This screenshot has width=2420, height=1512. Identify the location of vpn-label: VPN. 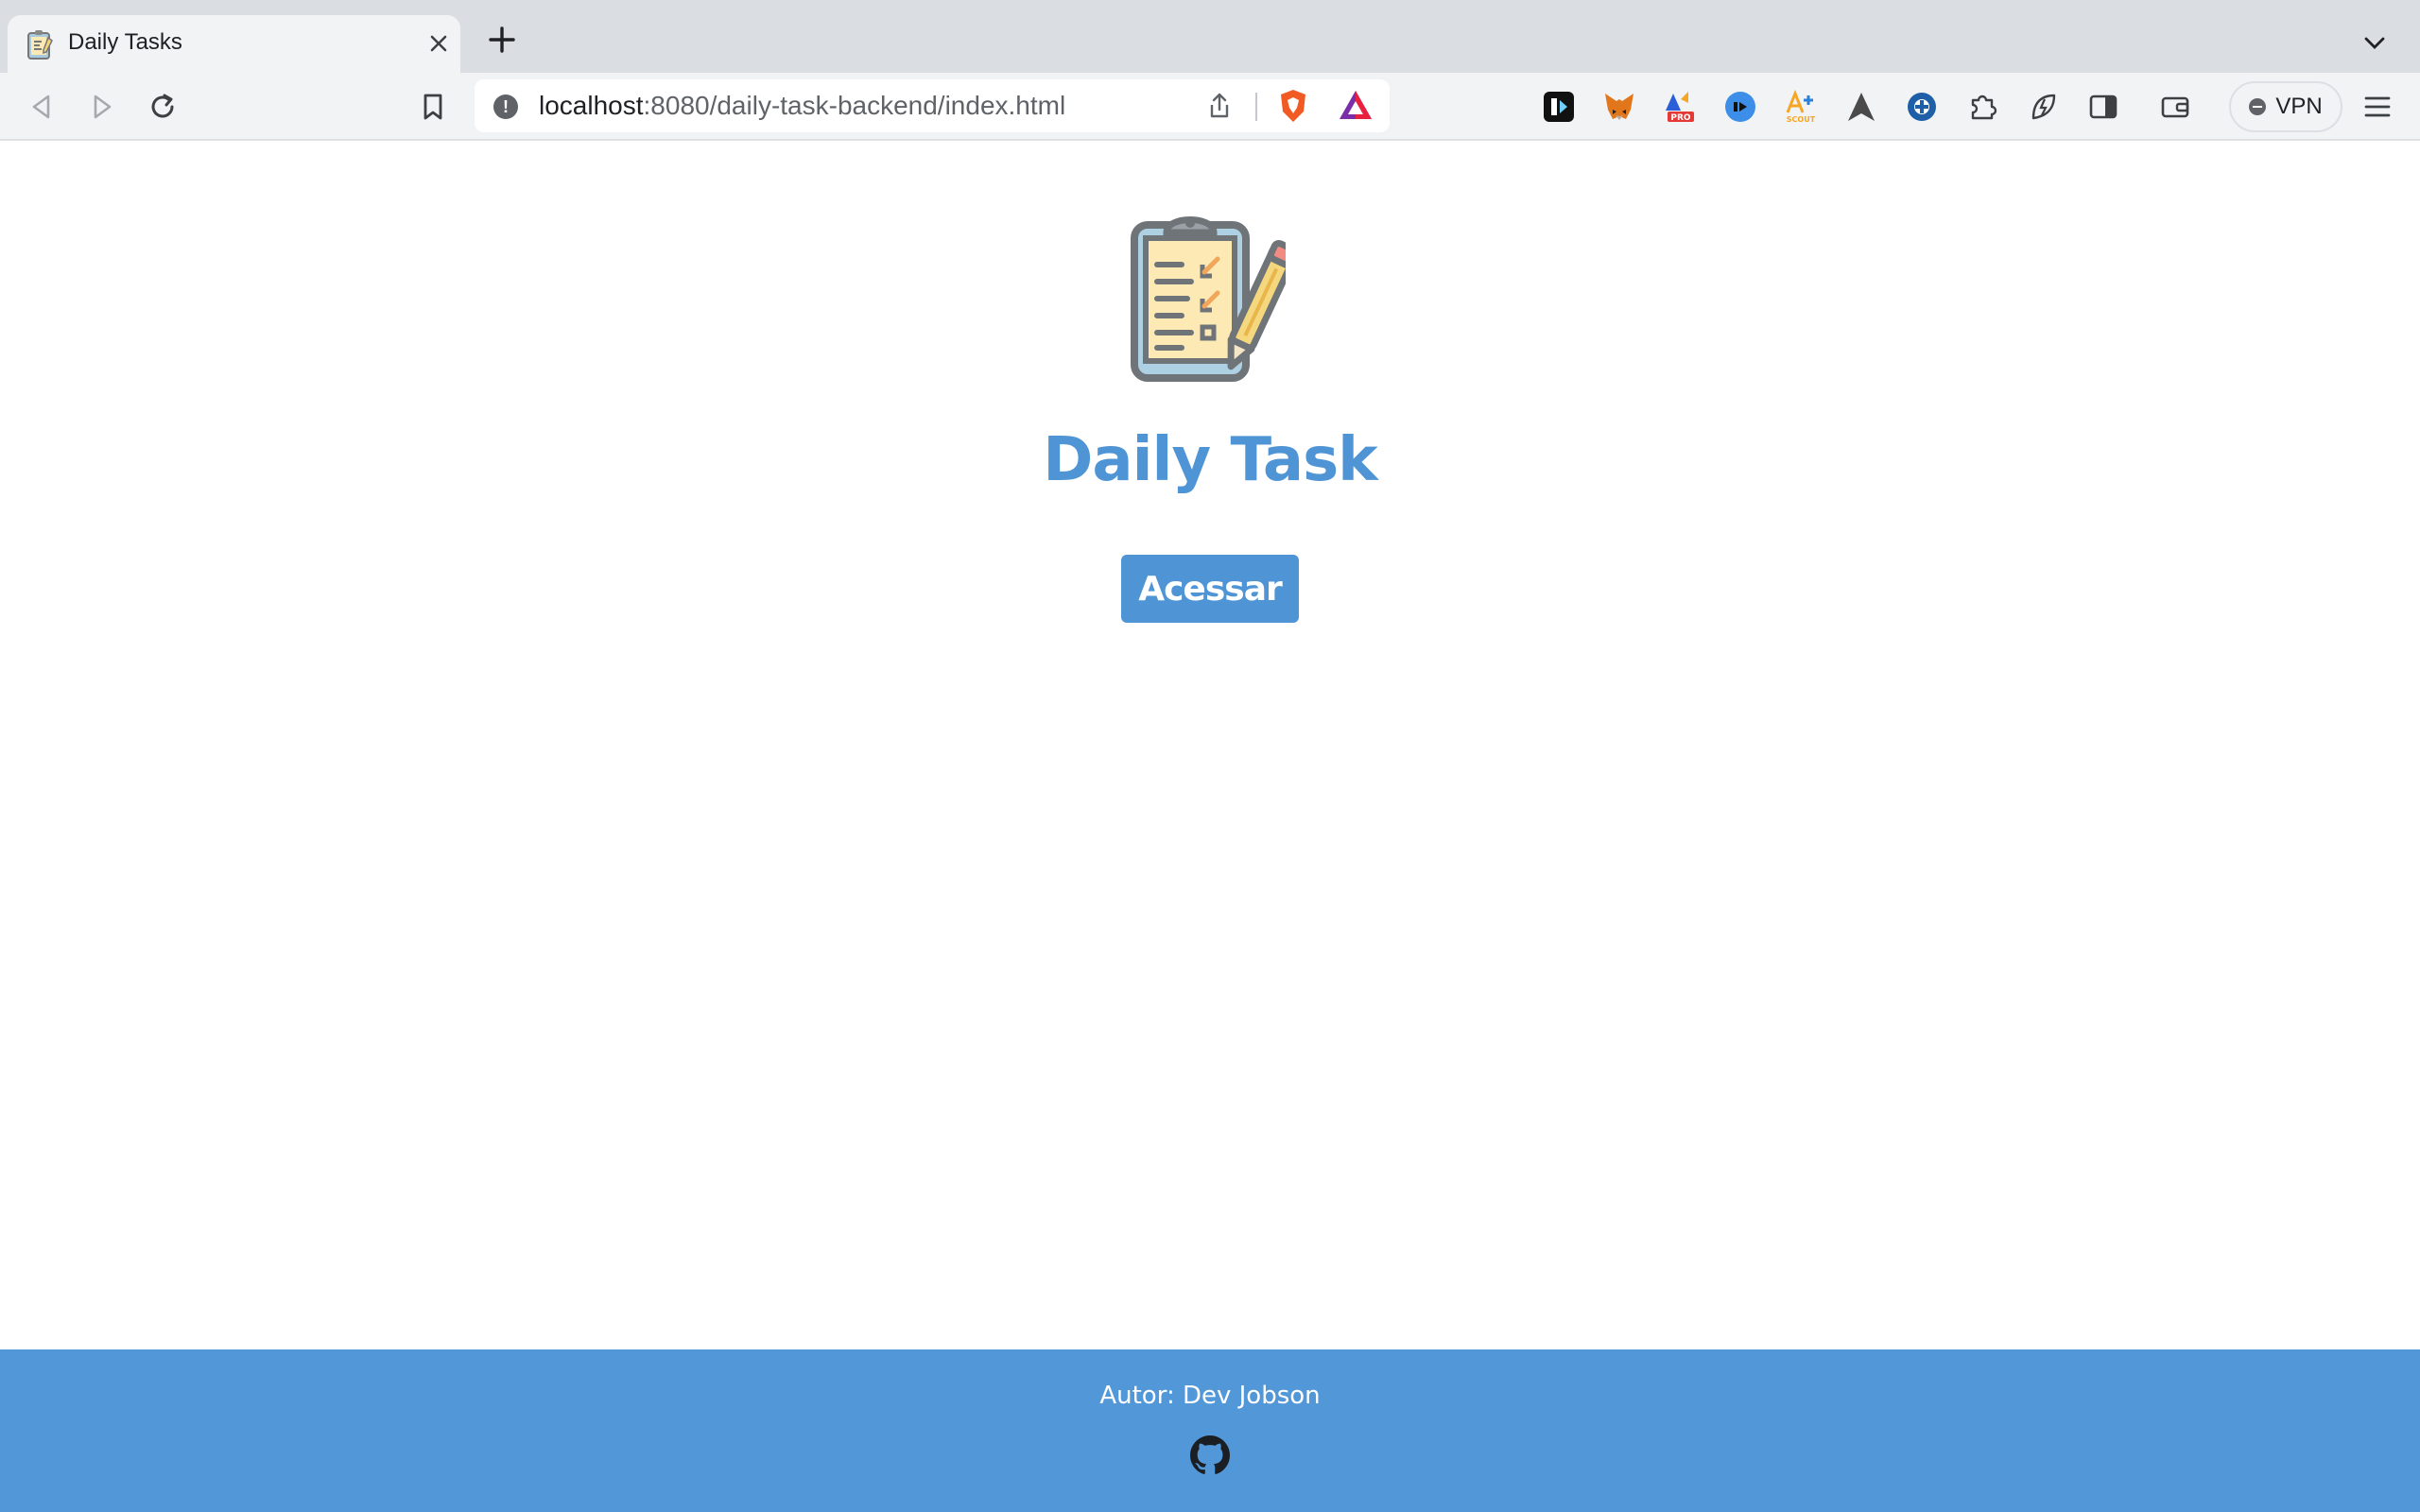
(2299, 106).